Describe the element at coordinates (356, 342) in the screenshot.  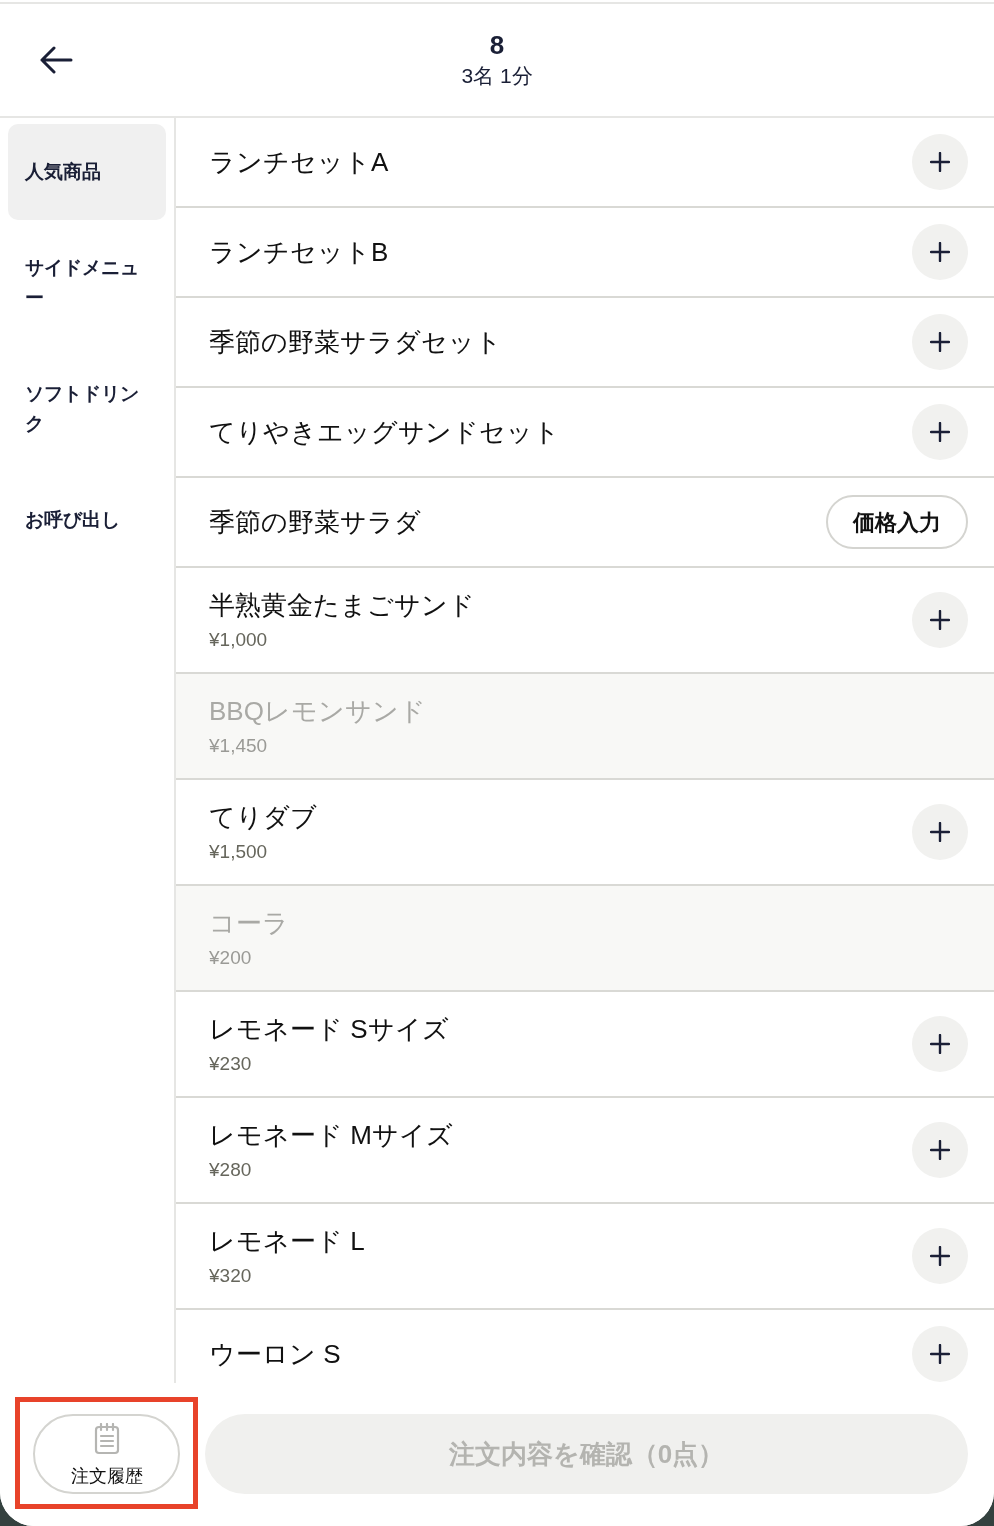
I see `item-name: 季節の野菜サラダセット` at that location.